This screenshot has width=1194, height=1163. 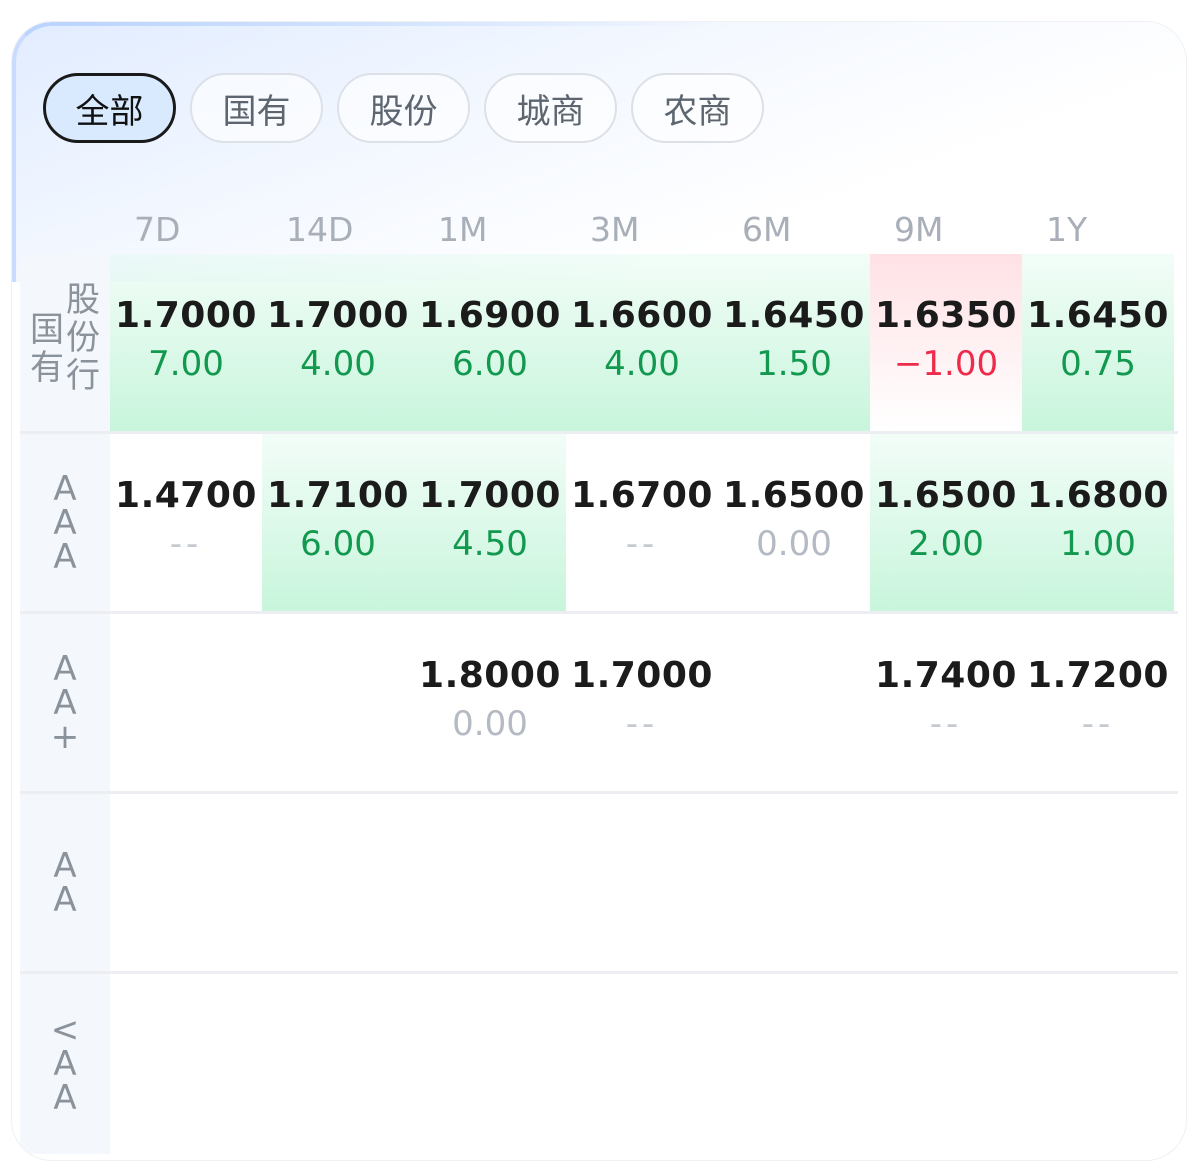 I want to click on rate-cell: 1.7400 --, so click(x=946, y=702).